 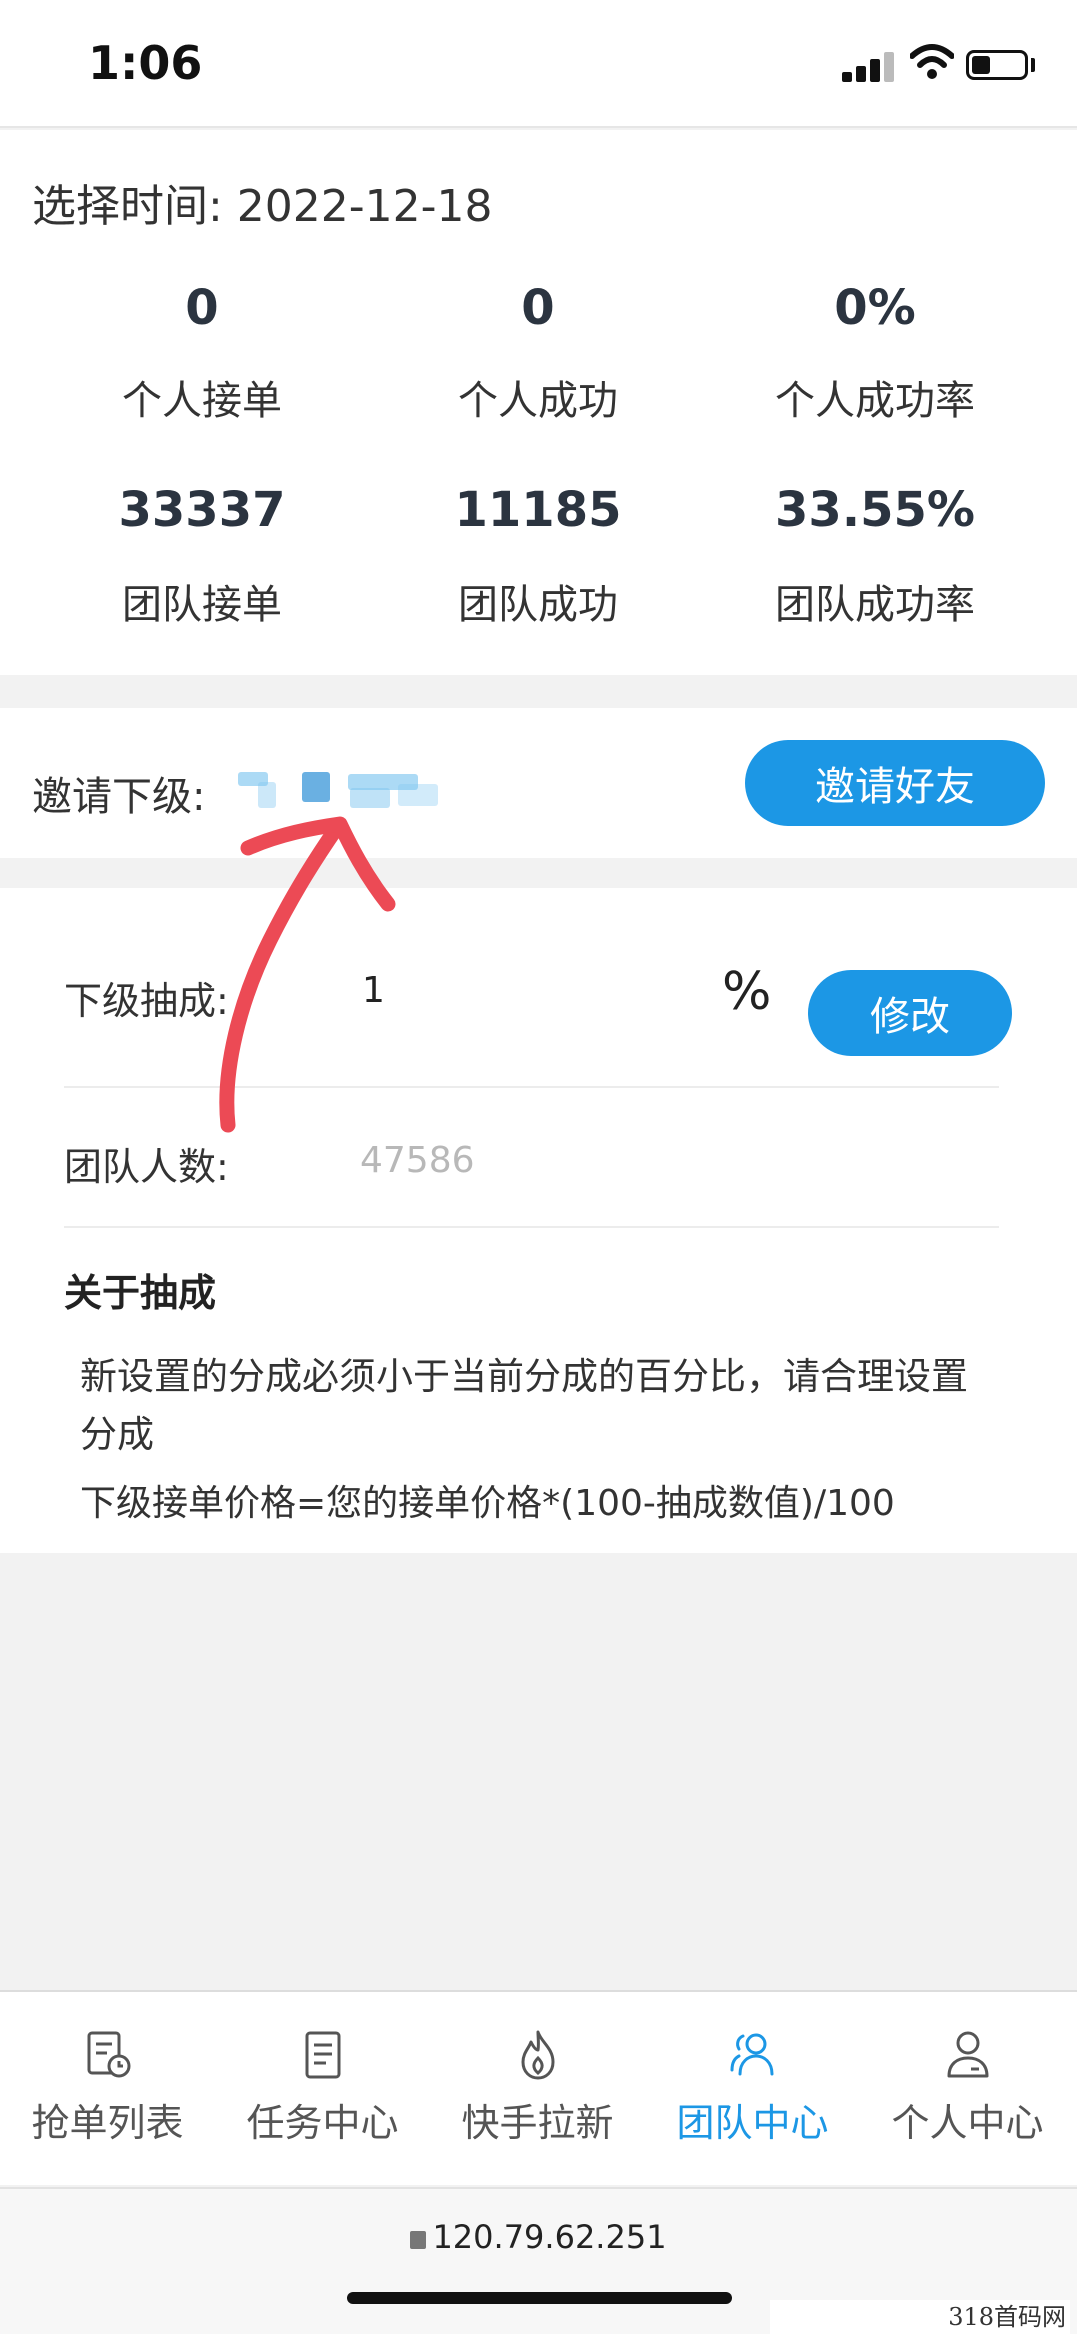 What do you see at coordinates (752, 2093) in the screenshot?
I see `nav-team-center: 团队中心` at bounding box center [752, 2093].